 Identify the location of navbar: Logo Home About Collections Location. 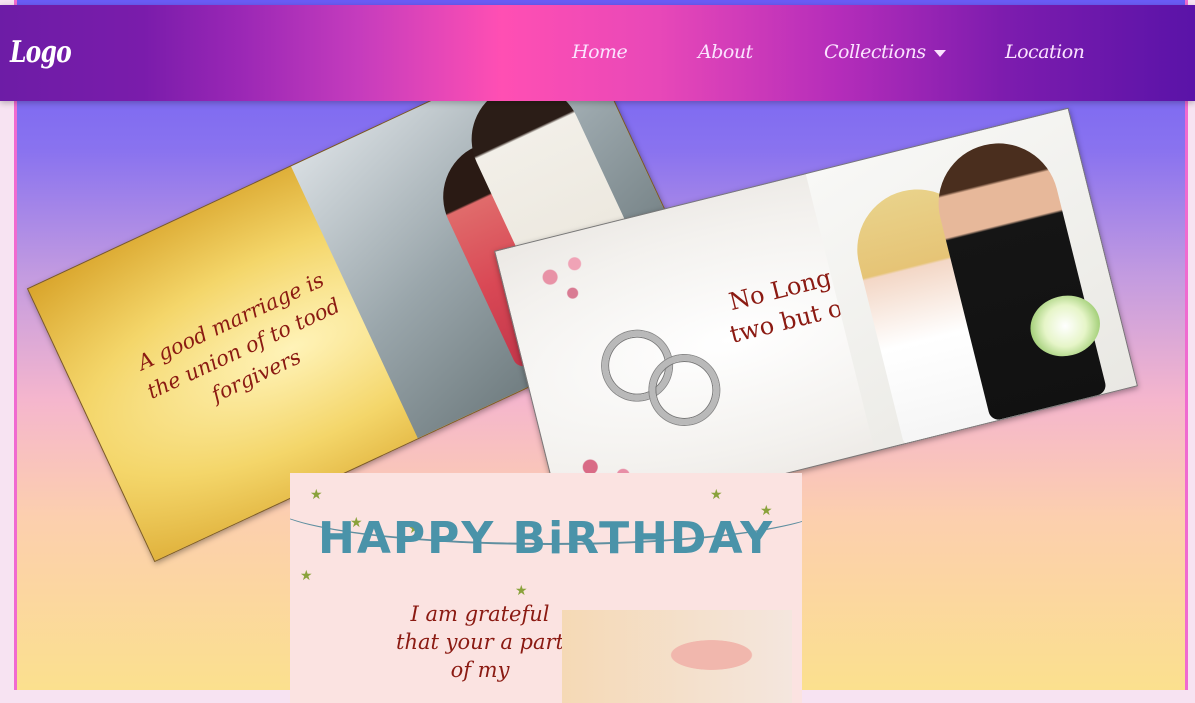
(597, 53).